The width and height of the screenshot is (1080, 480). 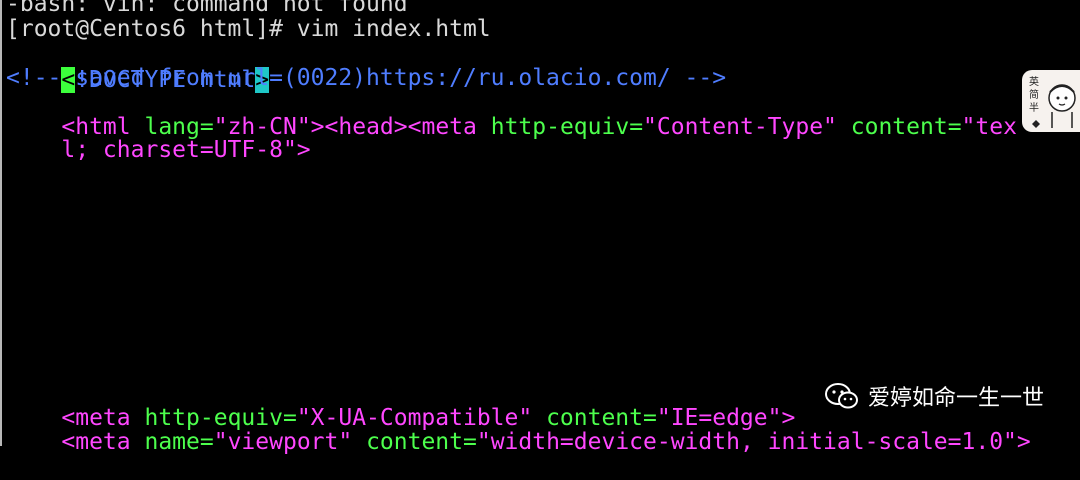 What do you see at coordinates (746, 442) in the screenshot?
I see `meta-value-width: "width=device-width, initial-scale=1.0"` at bounding box center [746, 442].